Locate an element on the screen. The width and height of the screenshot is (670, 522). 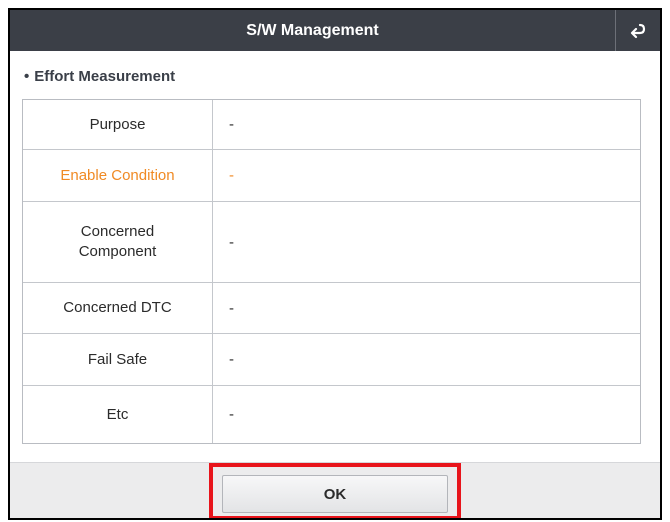
title-bar: S/W Management is located at coordinates (335, 30).